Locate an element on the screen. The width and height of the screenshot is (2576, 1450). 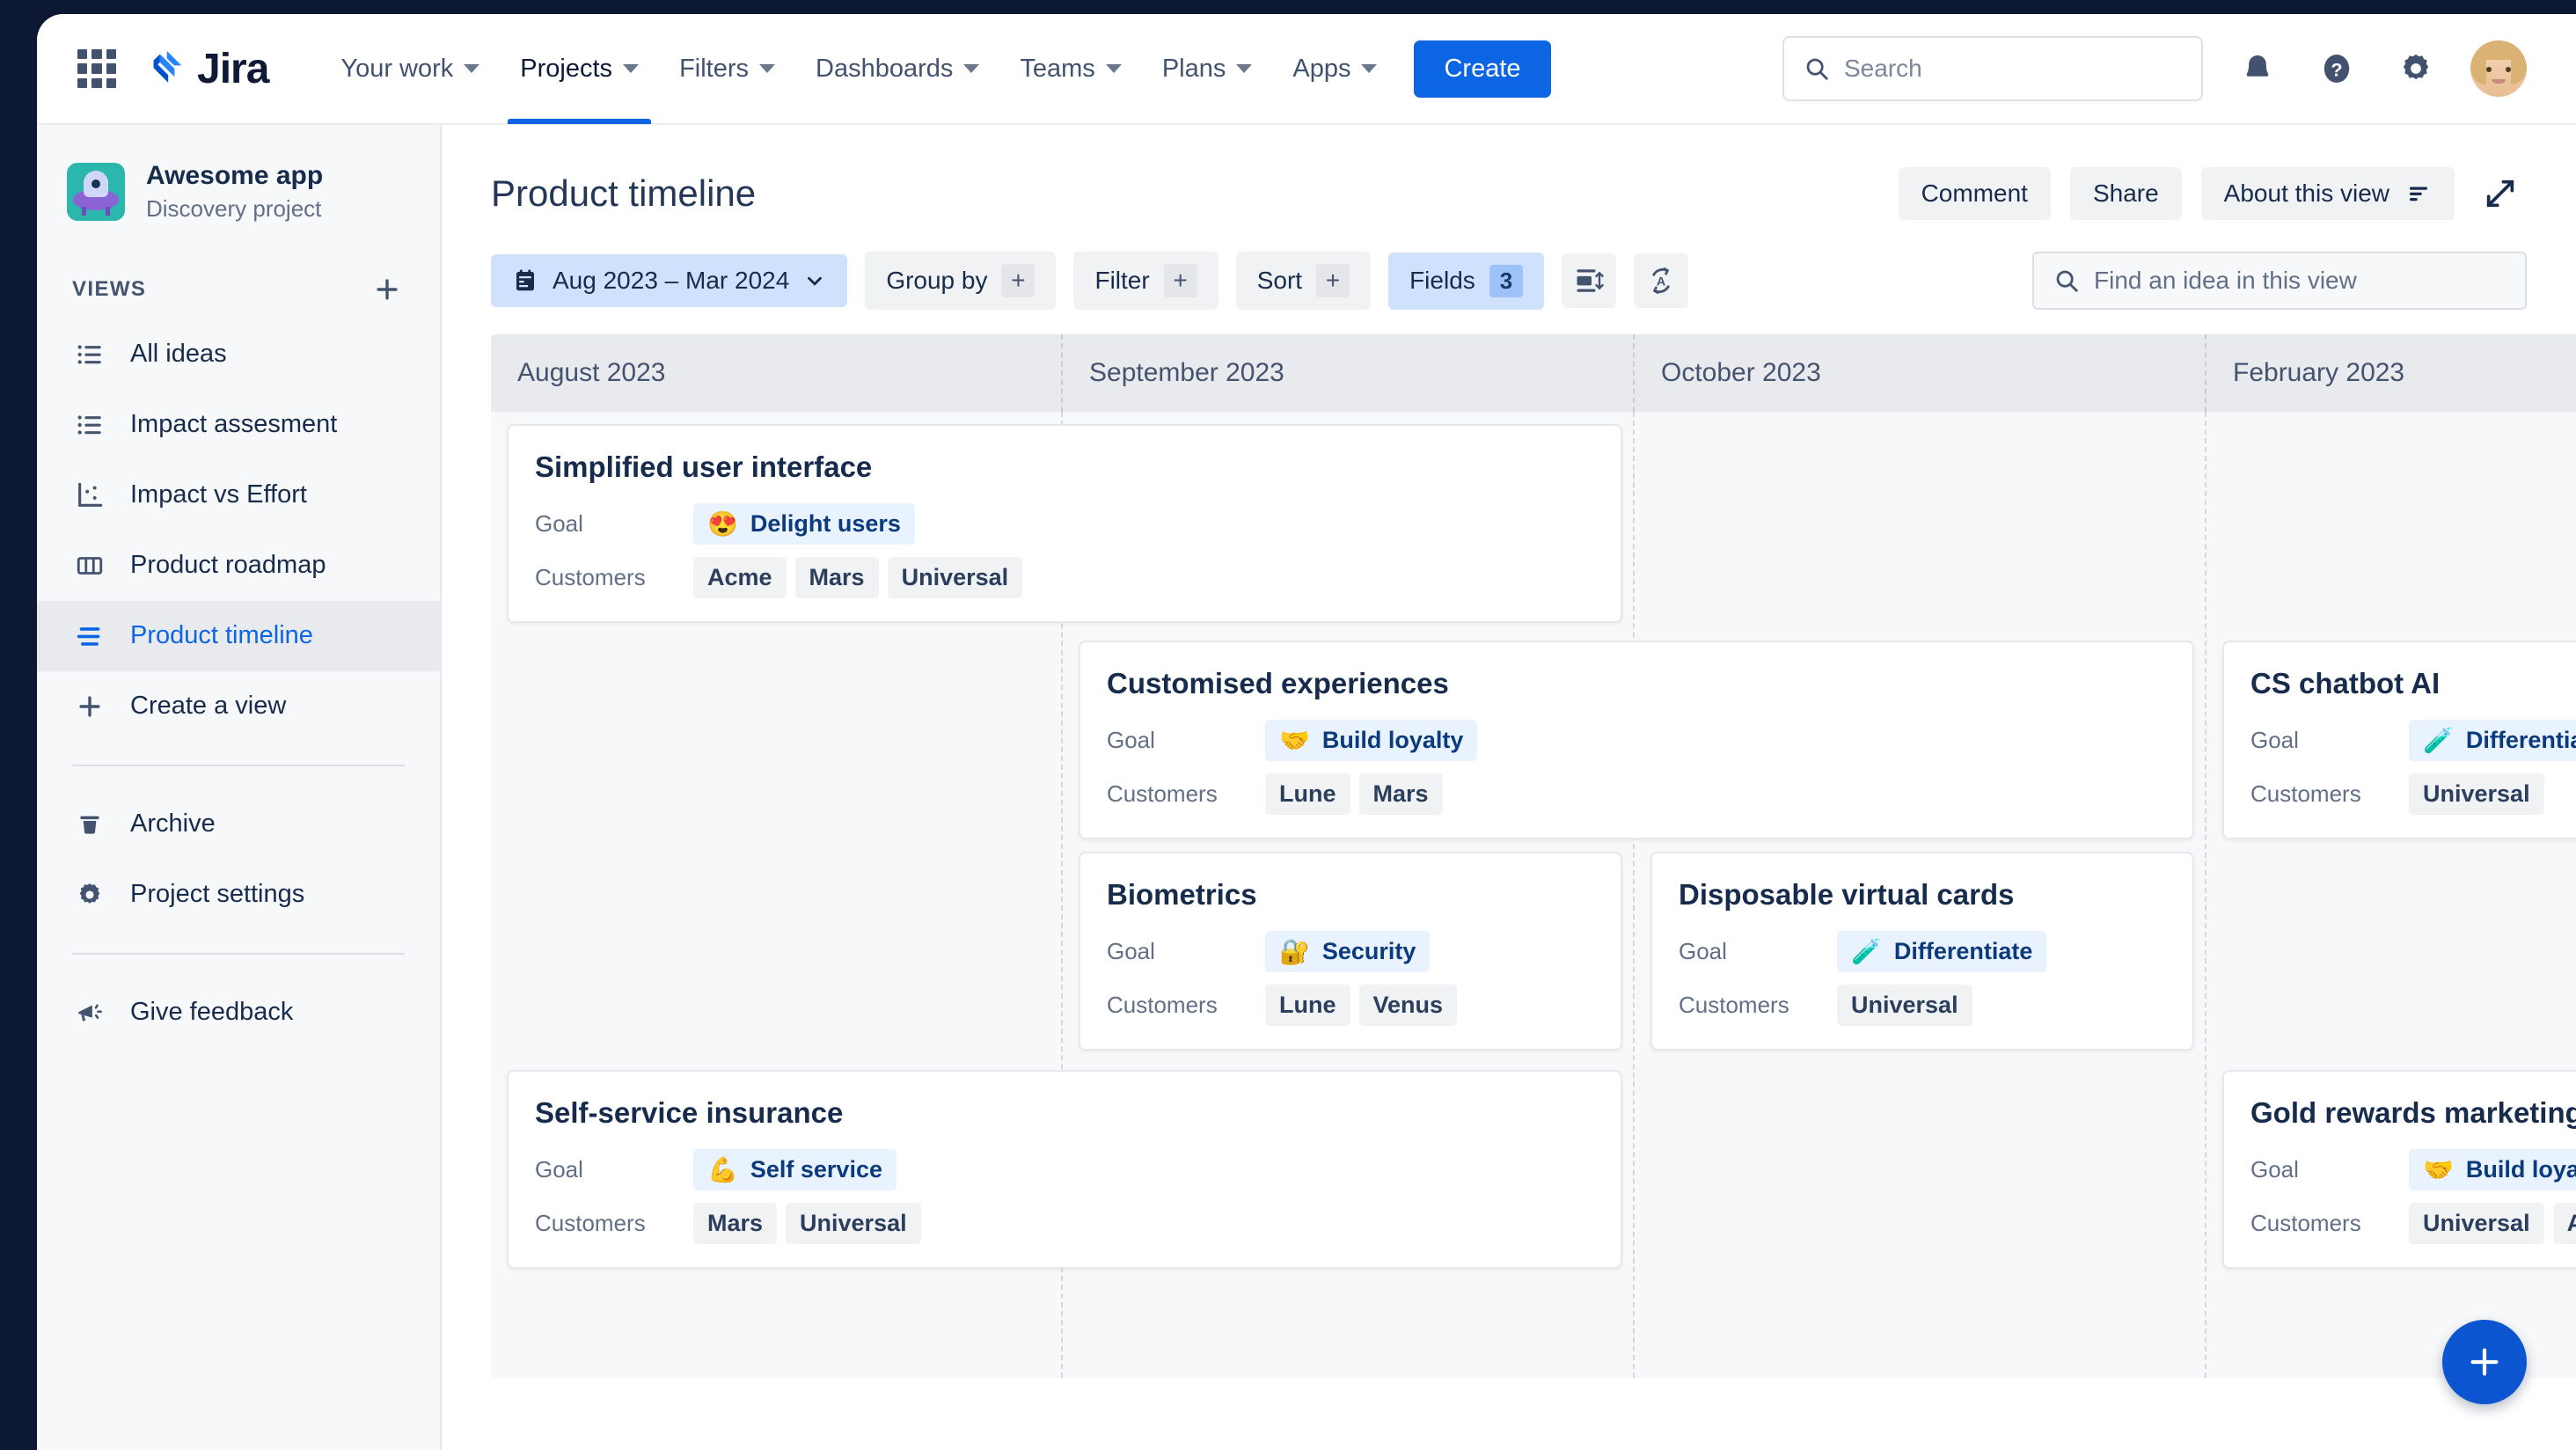
fields-label: Fields is located at coordinates (1442, 280).